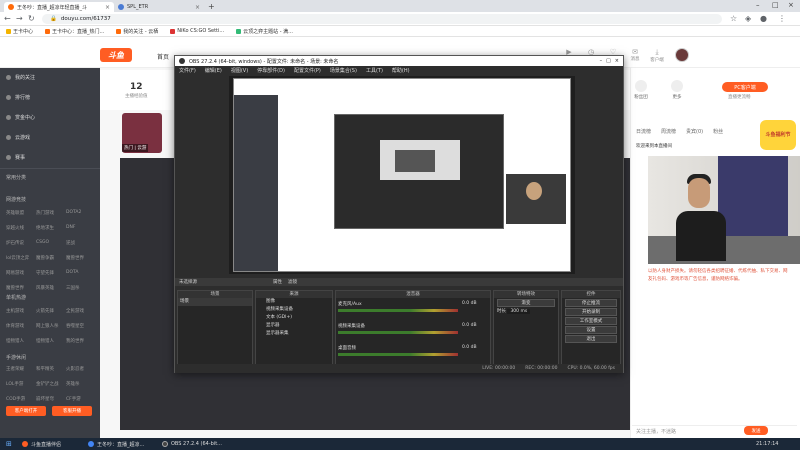 The image size is (800, 450). I want to click on category-item: 绝地求生, so click(51, 228).